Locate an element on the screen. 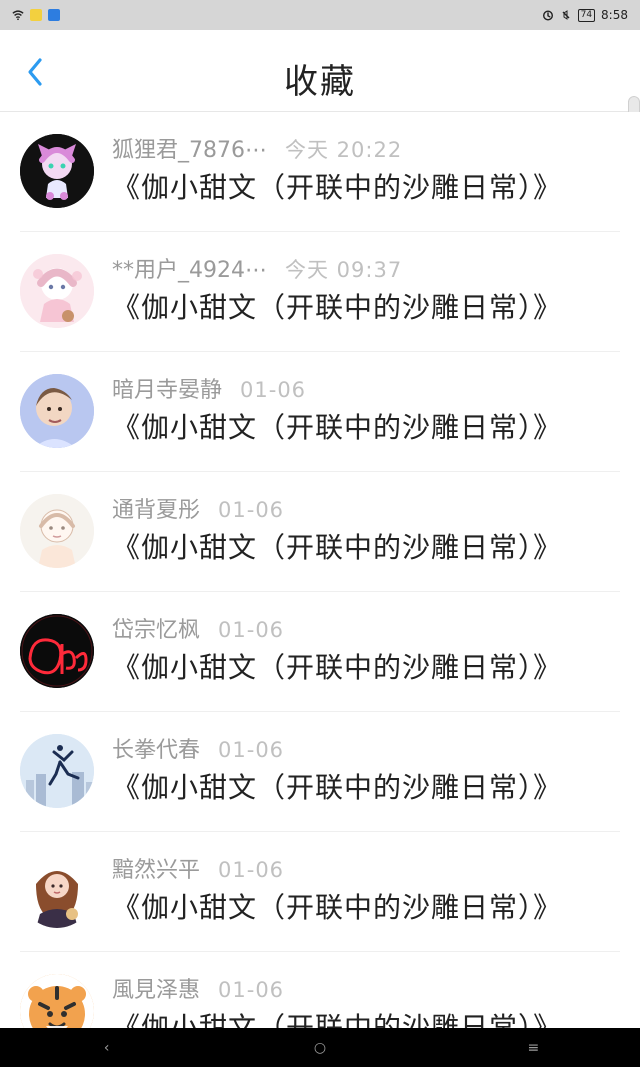 The width and height of the screenshot is (640, 1067). header: 收藏 is located at coordinates (320, 71).